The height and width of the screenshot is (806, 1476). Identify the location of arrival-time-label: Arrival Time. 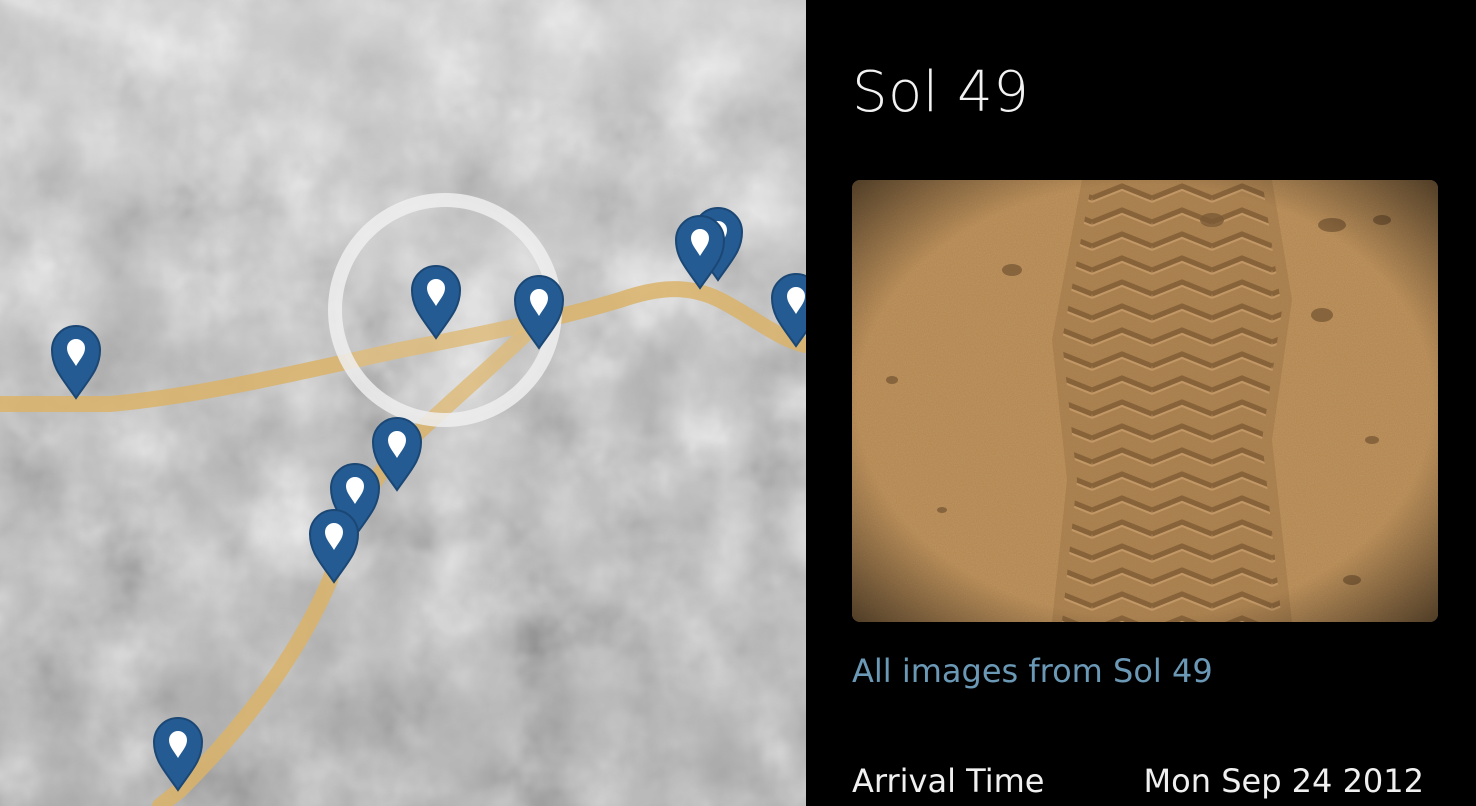
(948, 781).